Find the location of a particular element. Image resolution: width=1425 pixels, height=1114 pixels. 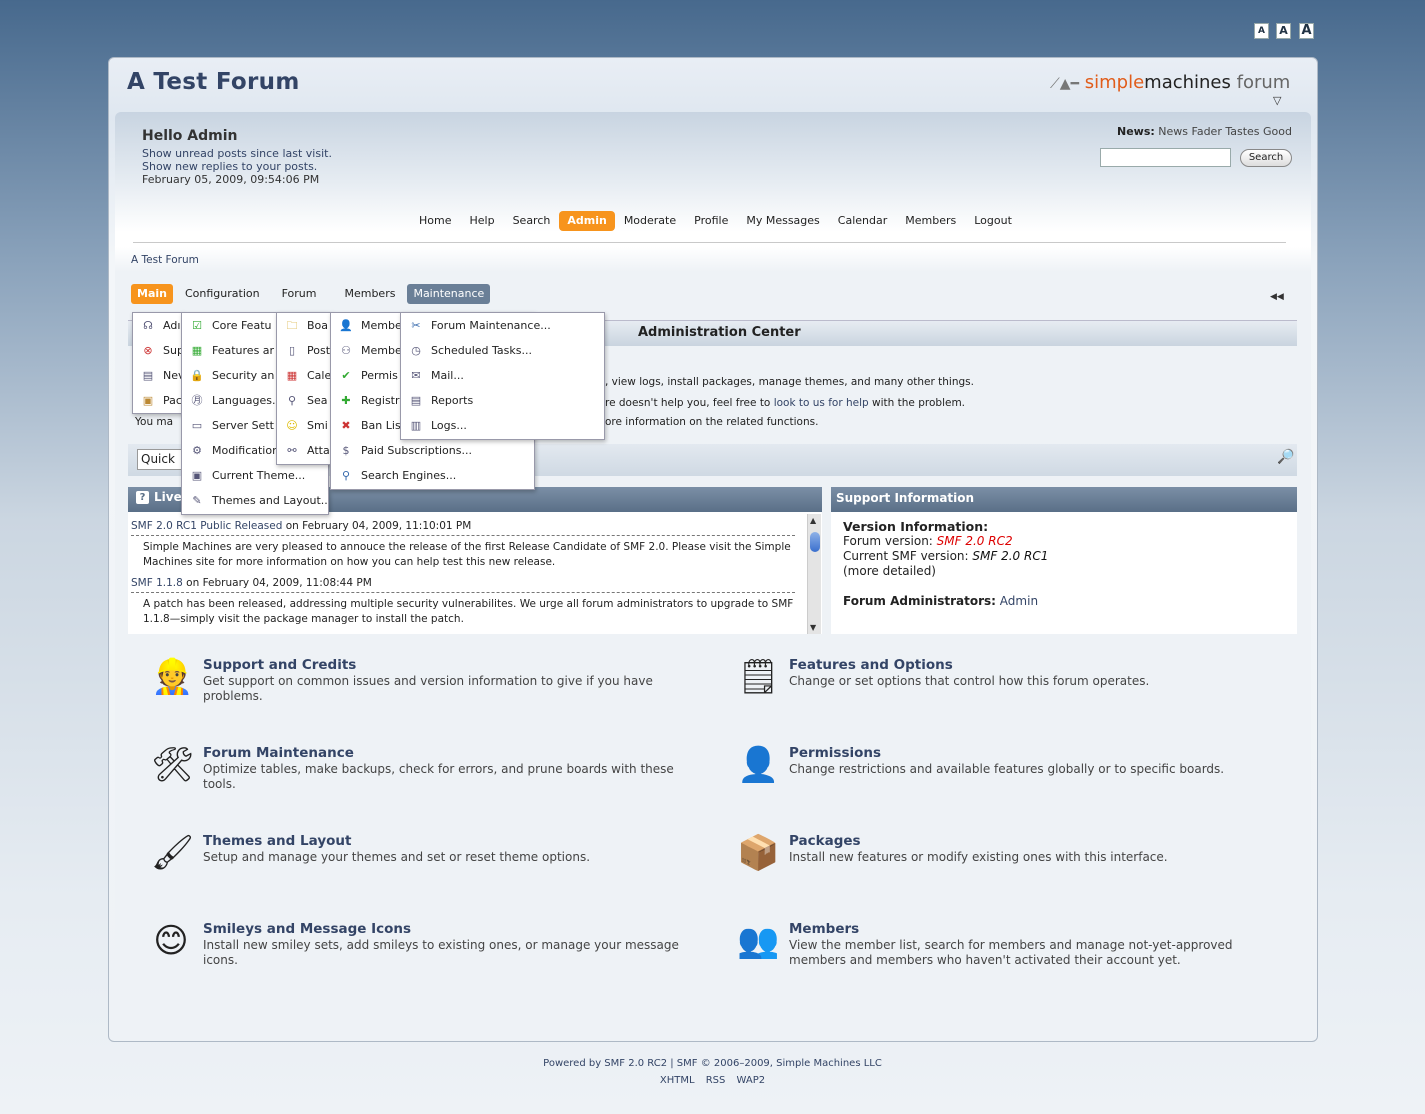

packages-icon: 📦 is located at coordinates (758, 853).